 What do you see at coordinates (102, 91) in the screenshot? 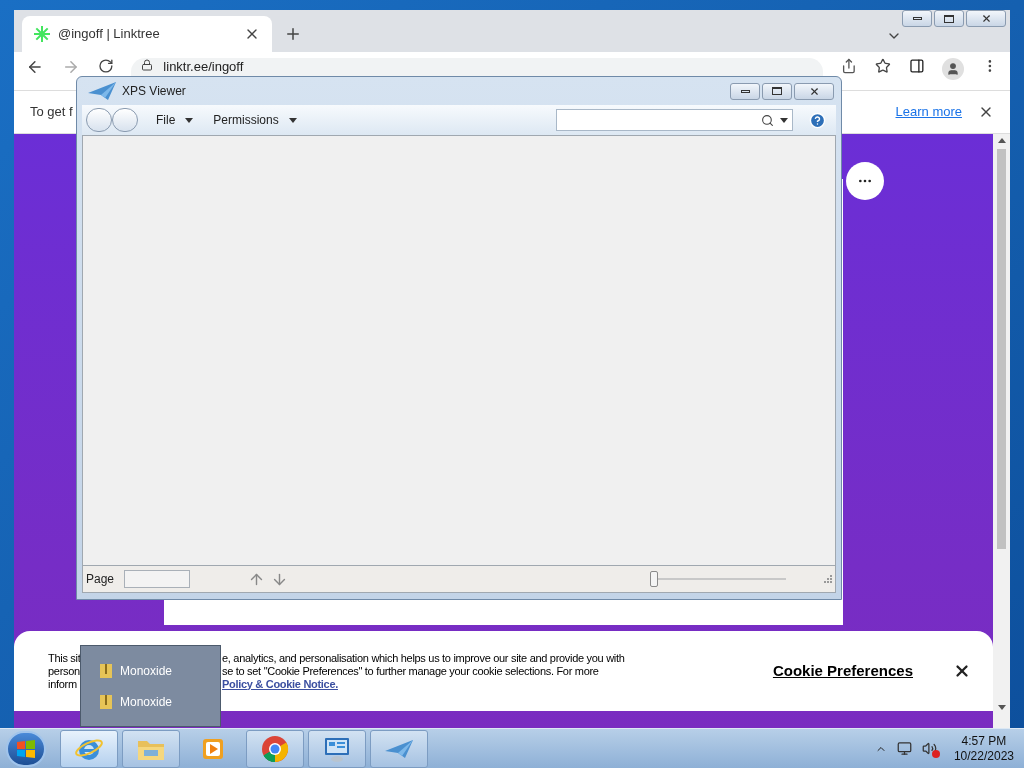
I see `paper-plane-icon` at bounding box center [102, 91].